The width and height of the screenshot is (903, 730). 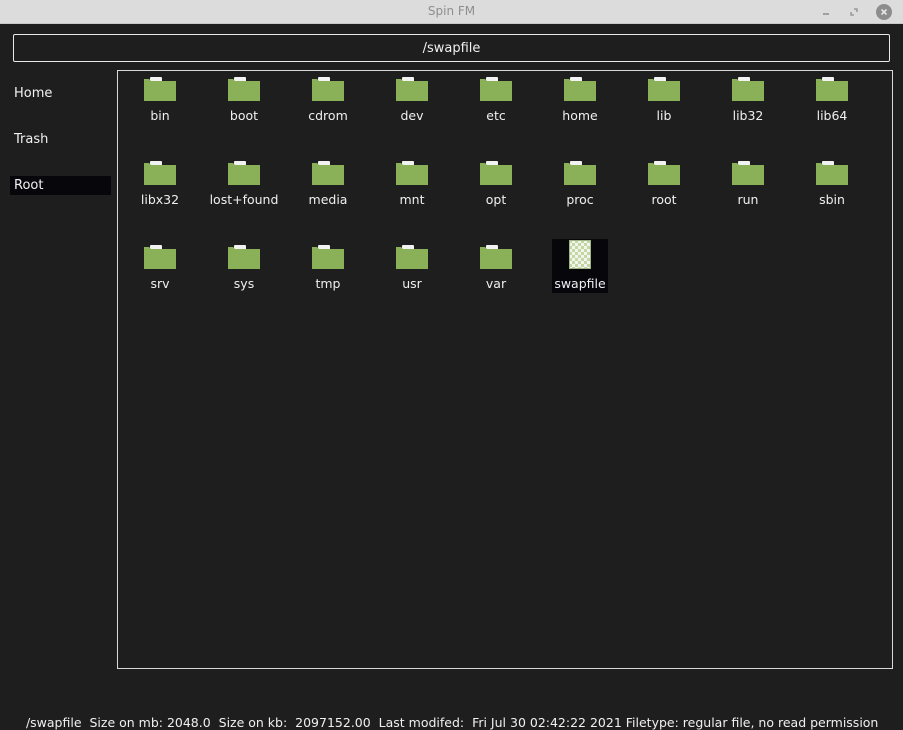 What do you see at coordinates (29, 185) in the screenshot?
I see `sidebar-item-label: Root` at bounding box center [29, 185].